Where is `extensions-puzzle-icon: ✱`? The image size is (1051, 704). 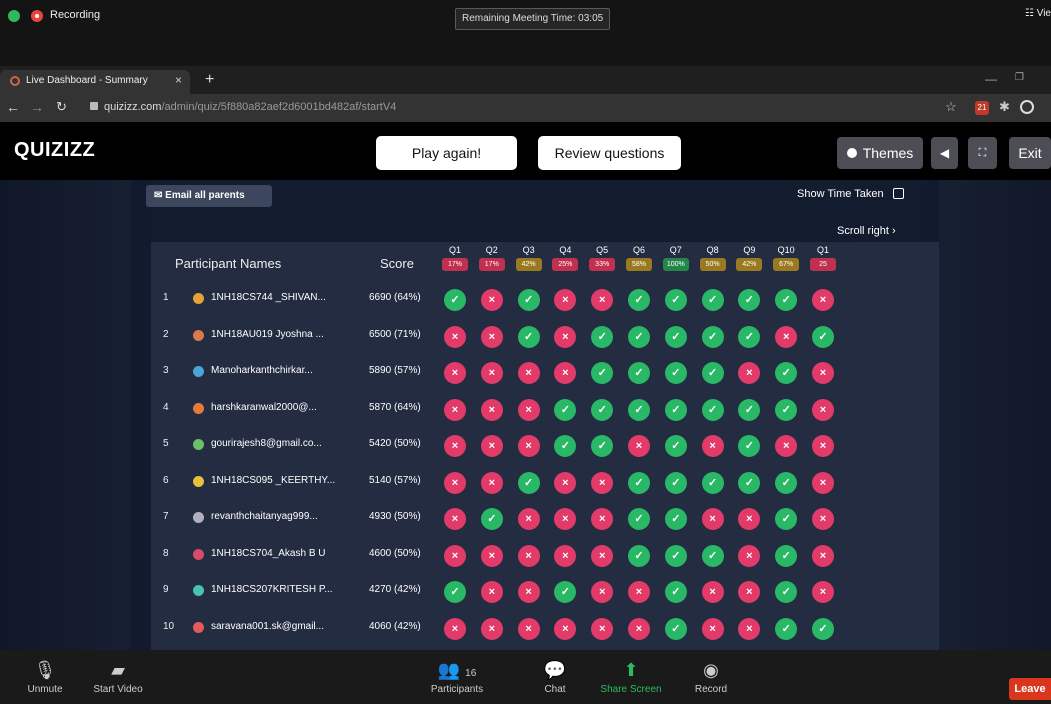 extensions-puzzle-icon: ✱ is located at coordinates (1004, 107).